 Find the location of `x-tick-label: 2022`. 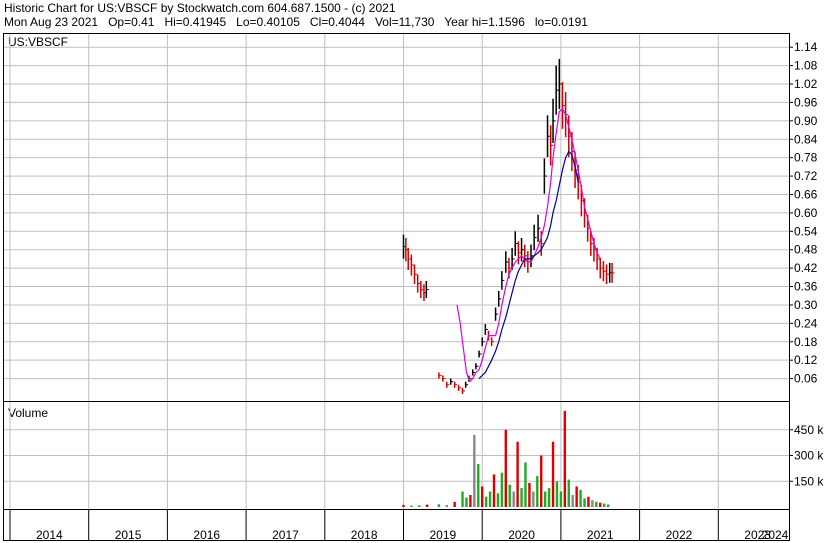

x-tick-label: 2022 is located at coordinates (679, 535).